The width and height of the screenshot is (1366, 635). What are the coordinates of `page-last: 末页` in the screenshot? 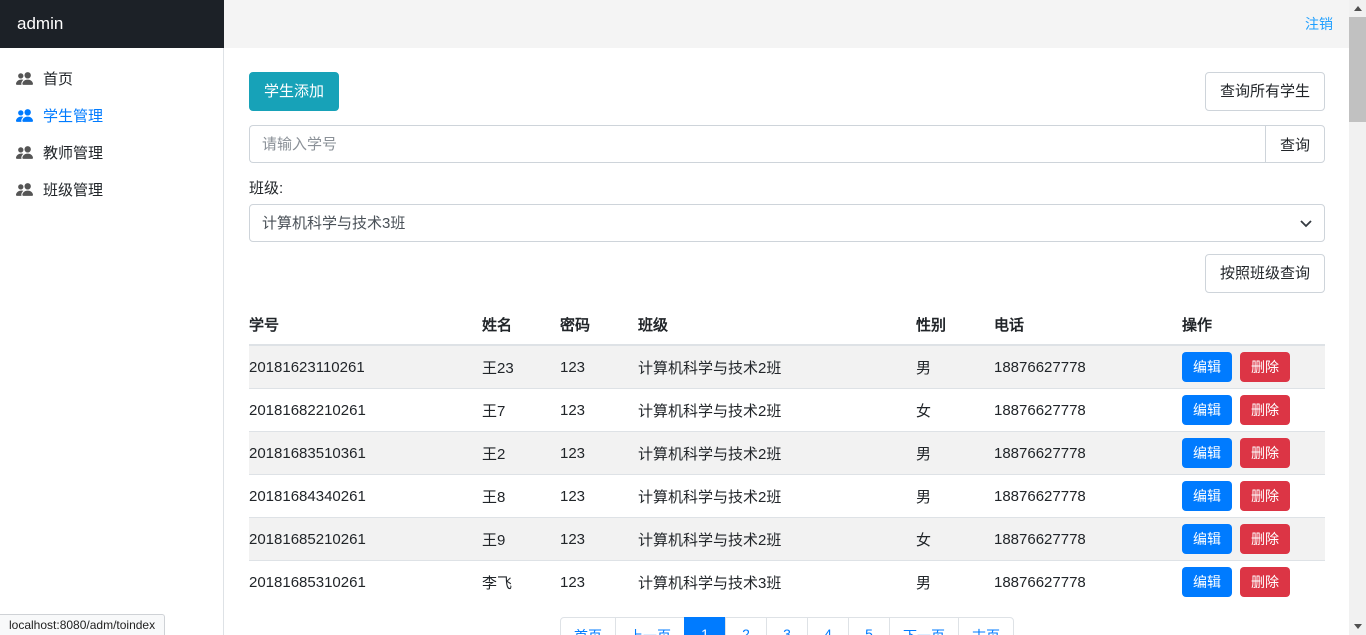 It's located at (986, 626).